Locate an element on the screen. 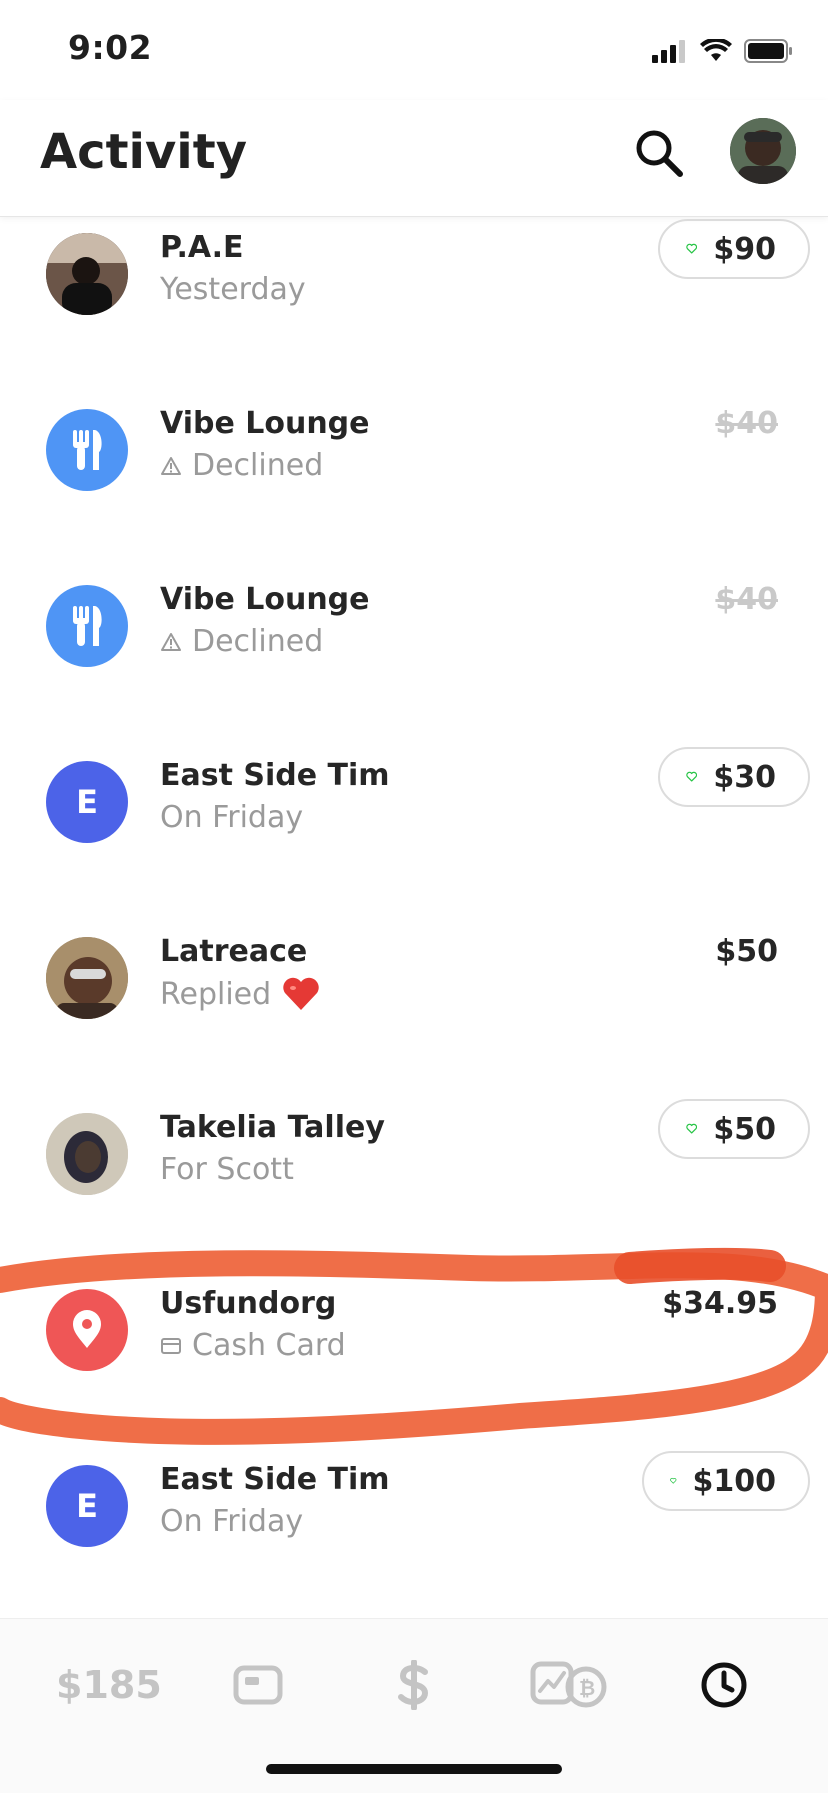 The image size is (828, 1793). amount: $34.95 is located at coordinates (720, 1303).